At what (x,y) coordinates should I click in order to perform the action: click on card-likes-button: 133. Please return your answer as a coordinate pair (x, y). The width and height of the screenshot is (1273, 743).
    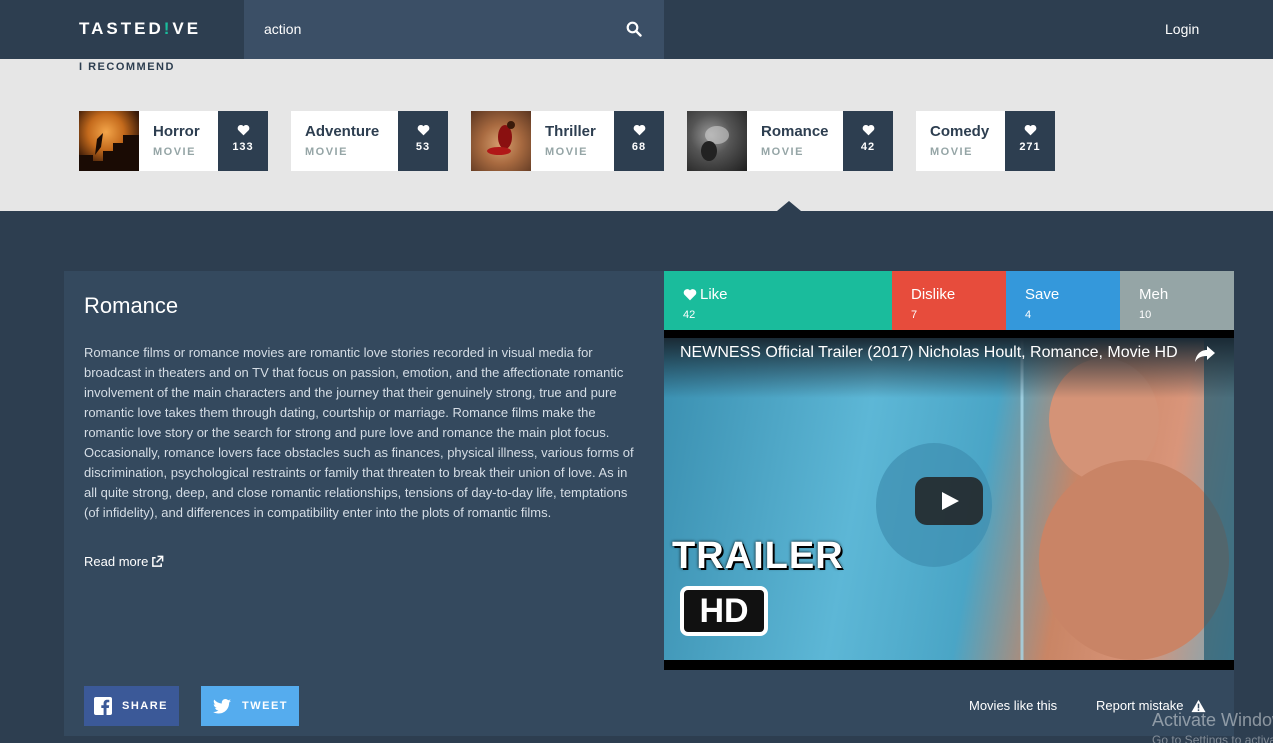
    Looking at the image, I should click on (243, 141).